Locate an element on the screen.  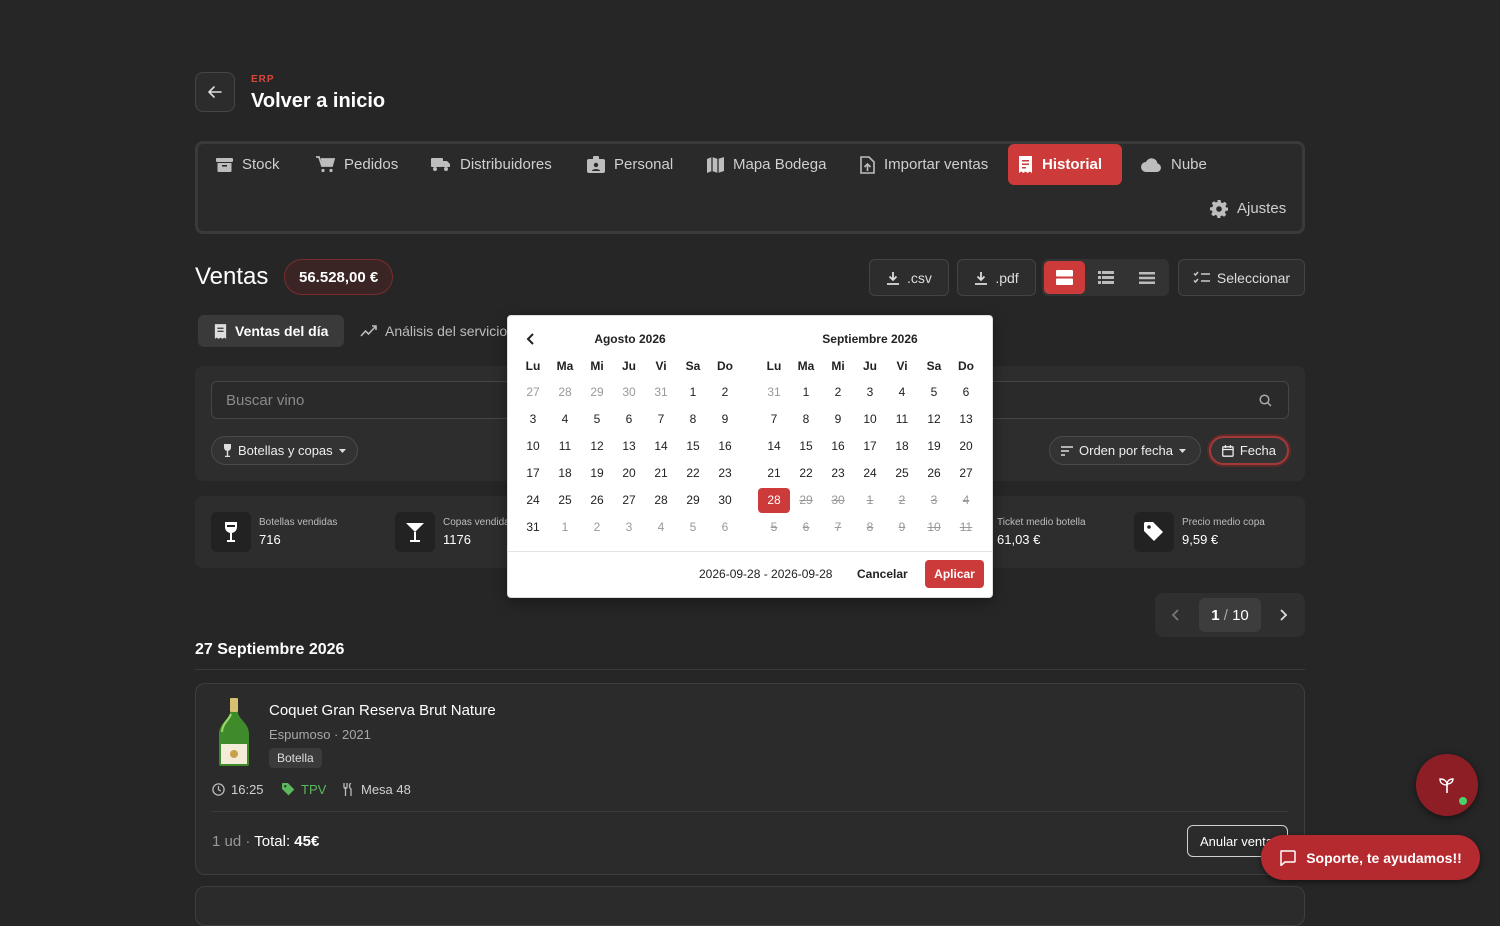
back-button is located at coordinates (215, 92).